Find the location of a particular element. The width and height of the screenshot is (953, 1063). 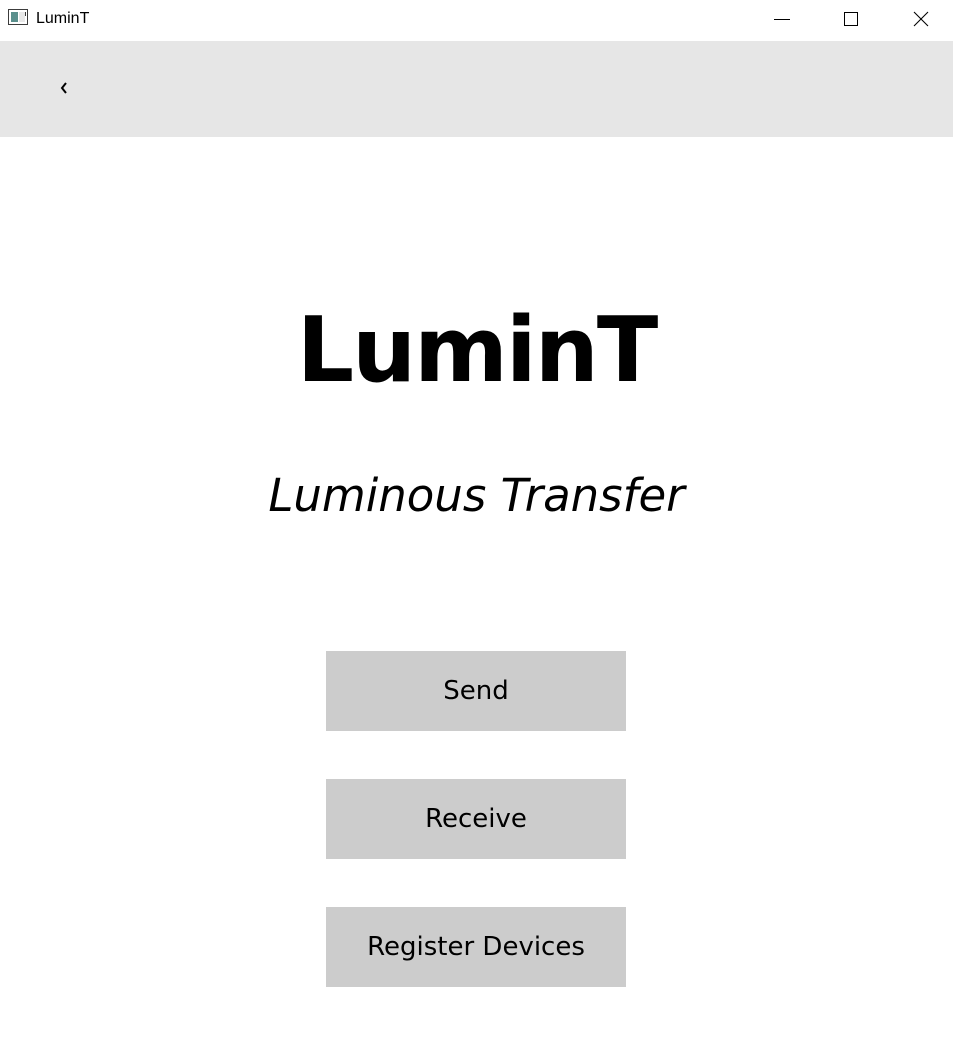

back-button is located at coordinates (64, 89).